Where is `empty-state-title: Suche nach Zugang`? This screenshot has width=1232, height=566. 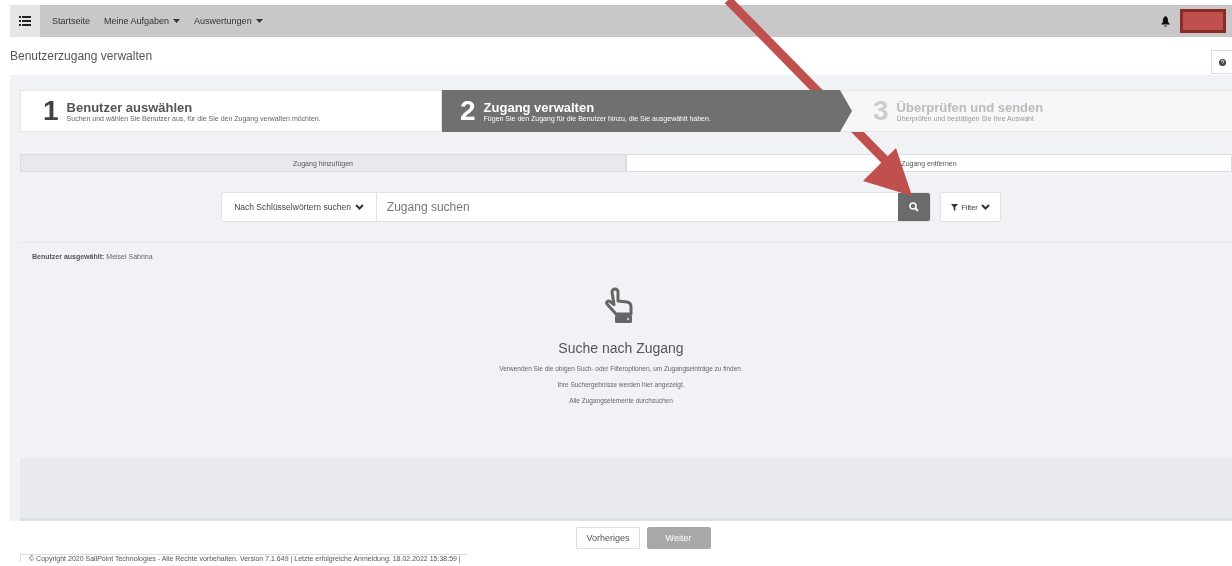
empty-state-title: Suche nach Zugang is located at coordinates (621, 348).